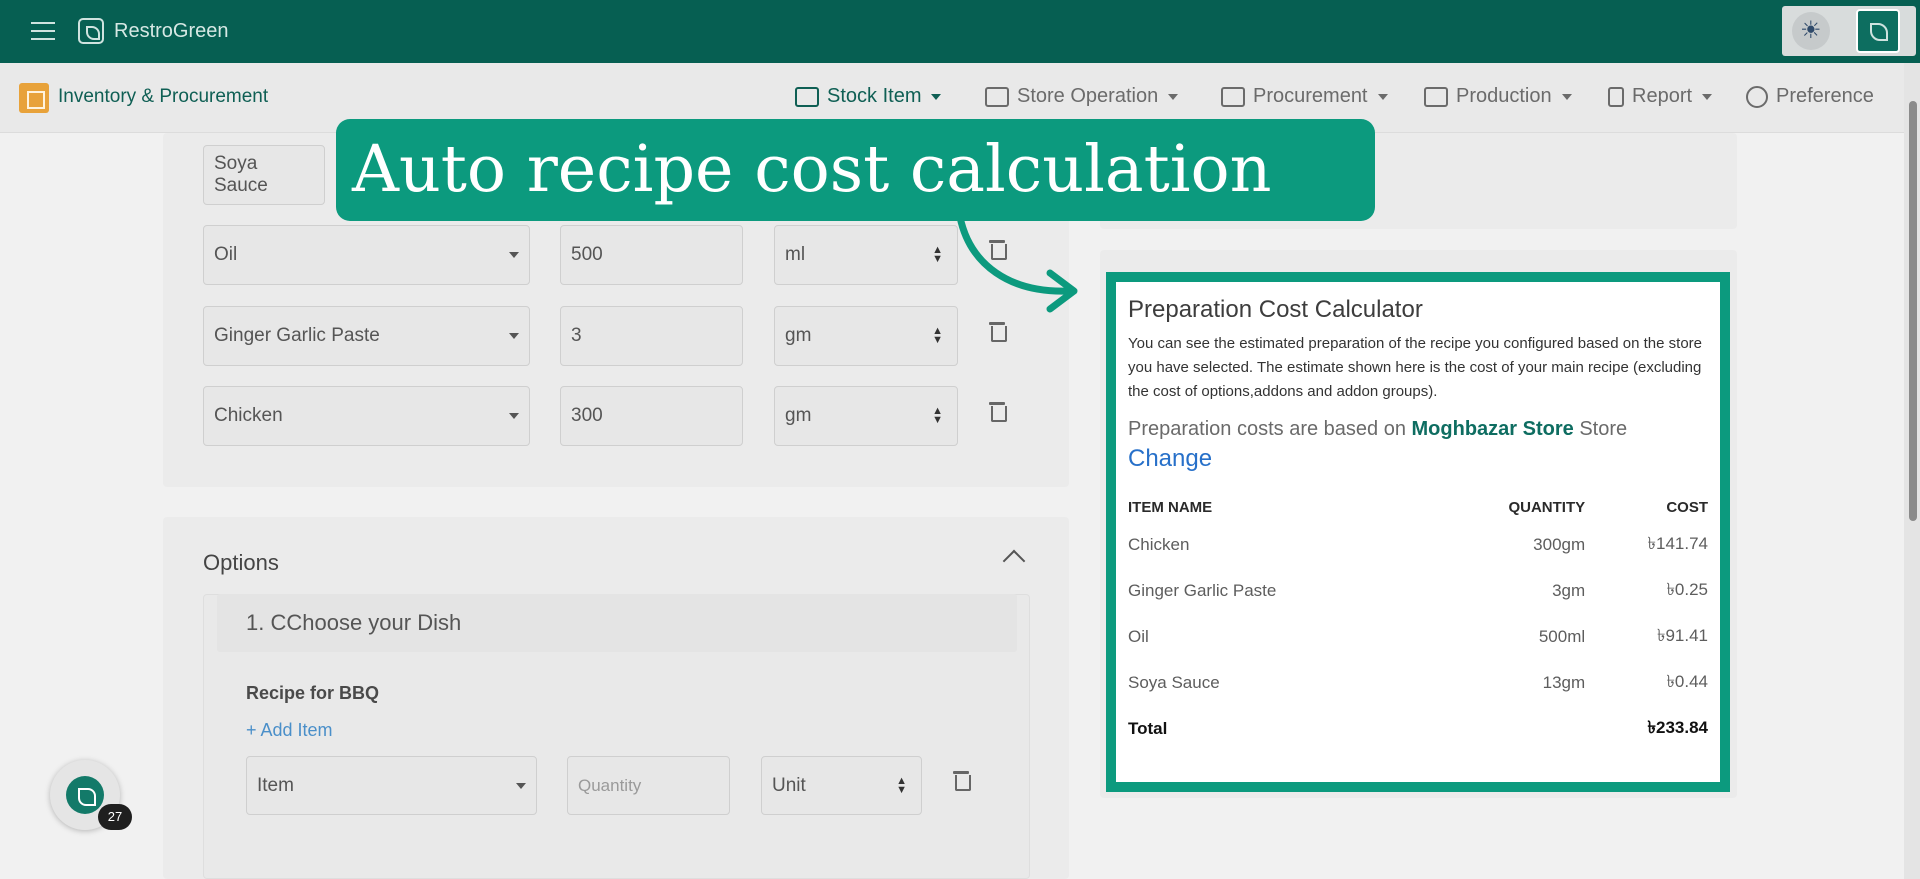  Describe the element at coordinates (1159, 544) in the screenshot. I see `row-item: Chicken` at that location.